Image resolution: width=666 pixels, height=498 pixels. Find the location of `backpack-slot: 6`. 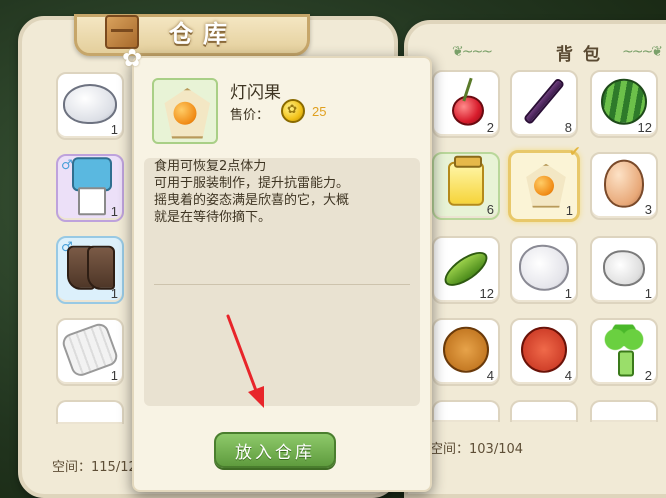

backpack-slot: 6 is located at coordinates (466, 186).